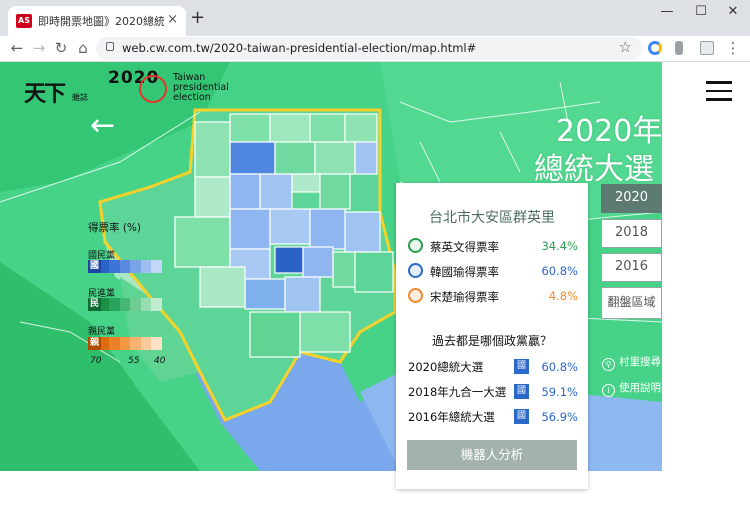 The width and height of the screenshot is (750, 523). Describe the element at coordinates (559, 417) in the screenshot. I see `history-pct: 56.9%` at that location.